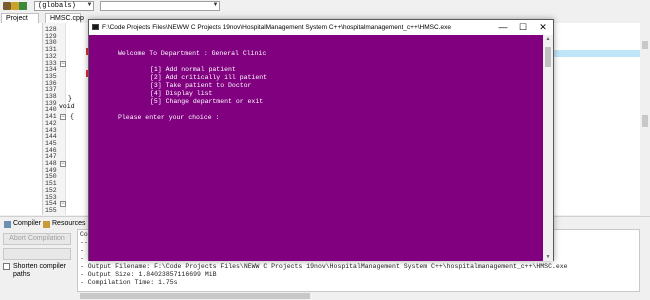  I want to click on tab-compiler: Compiler, so click(22, 224).